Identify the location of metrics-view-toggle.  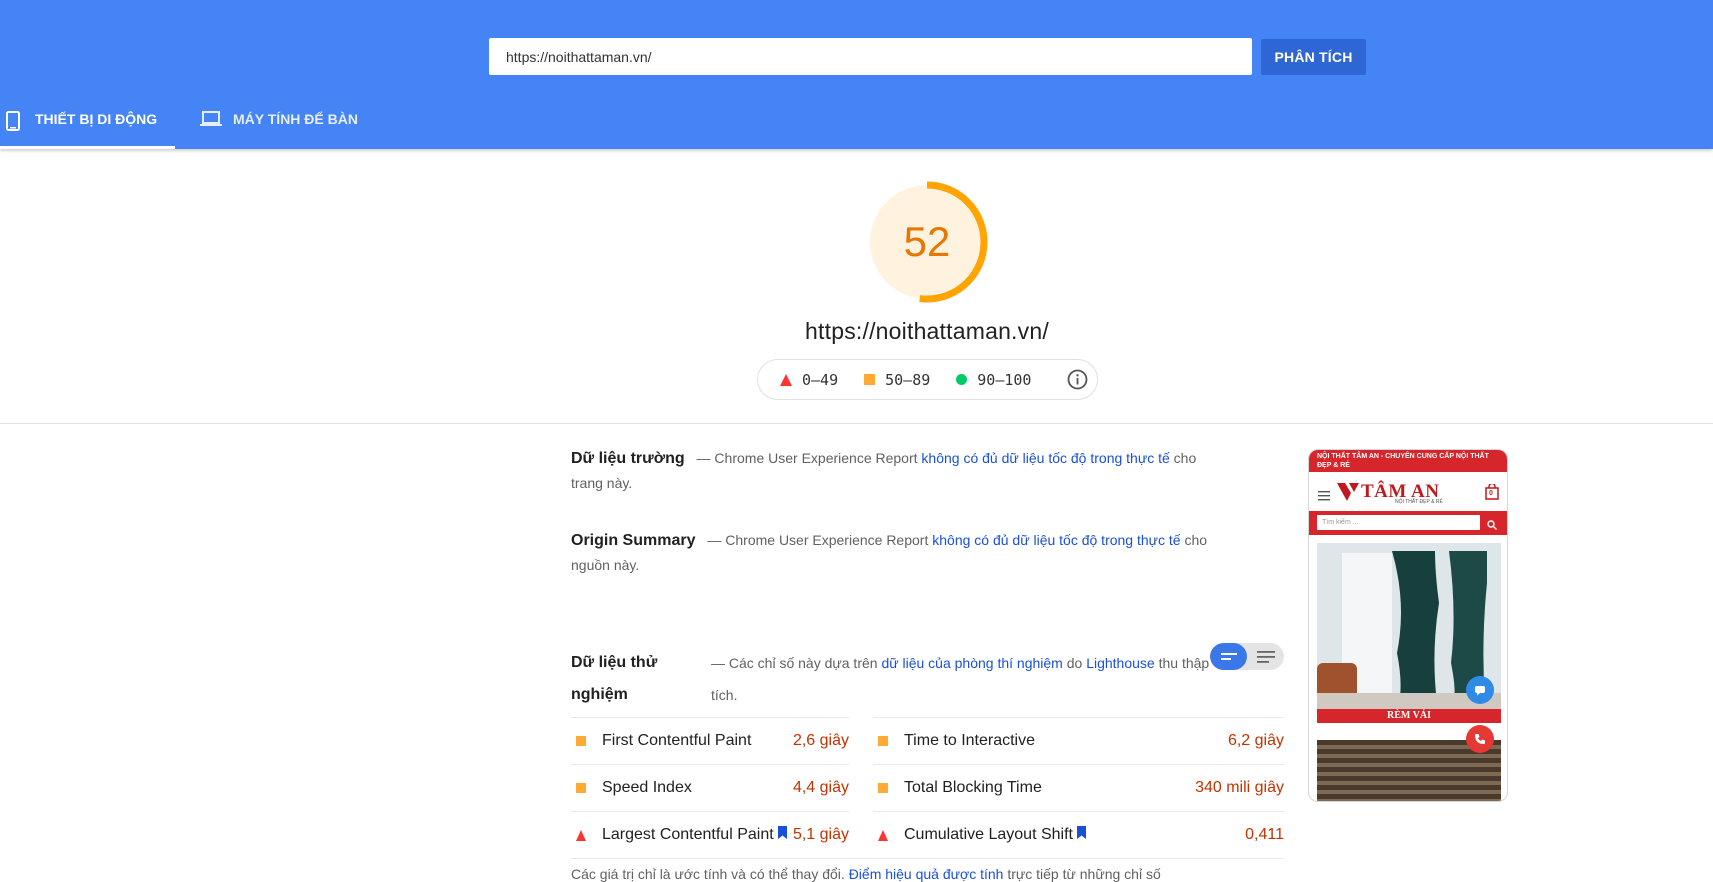
(1247, 656).